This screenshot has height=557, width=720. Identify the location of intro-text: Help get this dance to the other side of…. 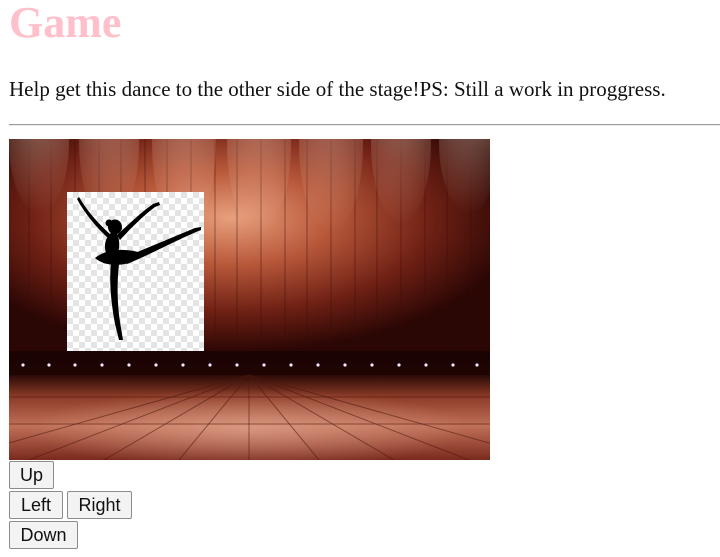
(337, 89).